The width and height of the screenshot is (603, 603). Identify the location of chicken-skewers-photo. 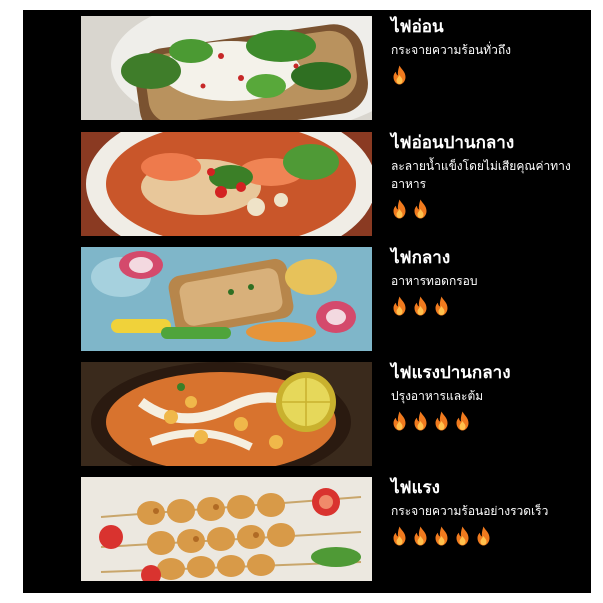
(226, 529).